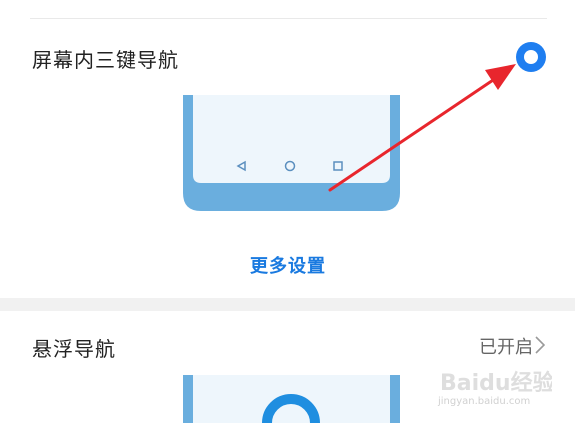  I want to click on chevron-right-icon, so click(540, 345).